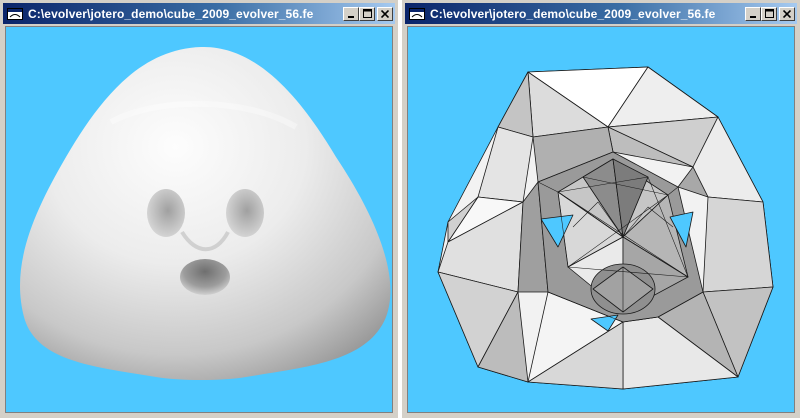  What do you see at coordinates (166, 213) in the screenshot?
I see `surface-hole-left` at bounding box center [166, 213].